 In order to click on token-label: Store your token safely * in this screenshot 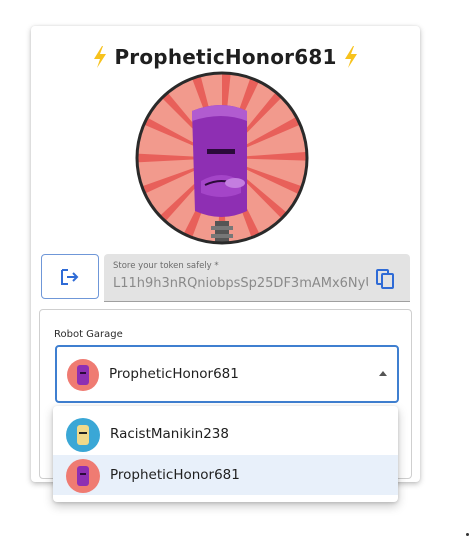, I will do `click(166, 266)`.